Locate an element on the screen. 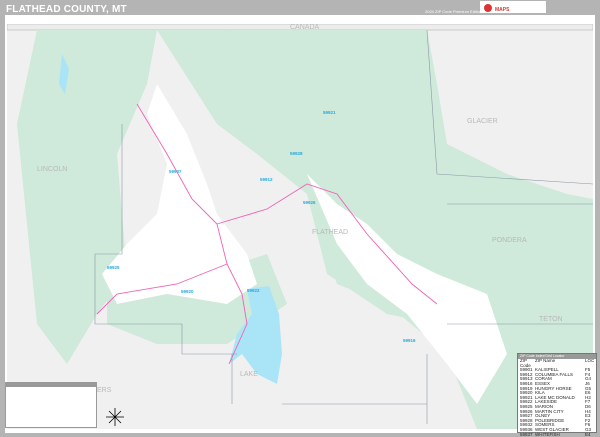 Image resolution: width=600 pixels, height=437 pixels. grid-loc: E4 is located at coordinates (588, 435).